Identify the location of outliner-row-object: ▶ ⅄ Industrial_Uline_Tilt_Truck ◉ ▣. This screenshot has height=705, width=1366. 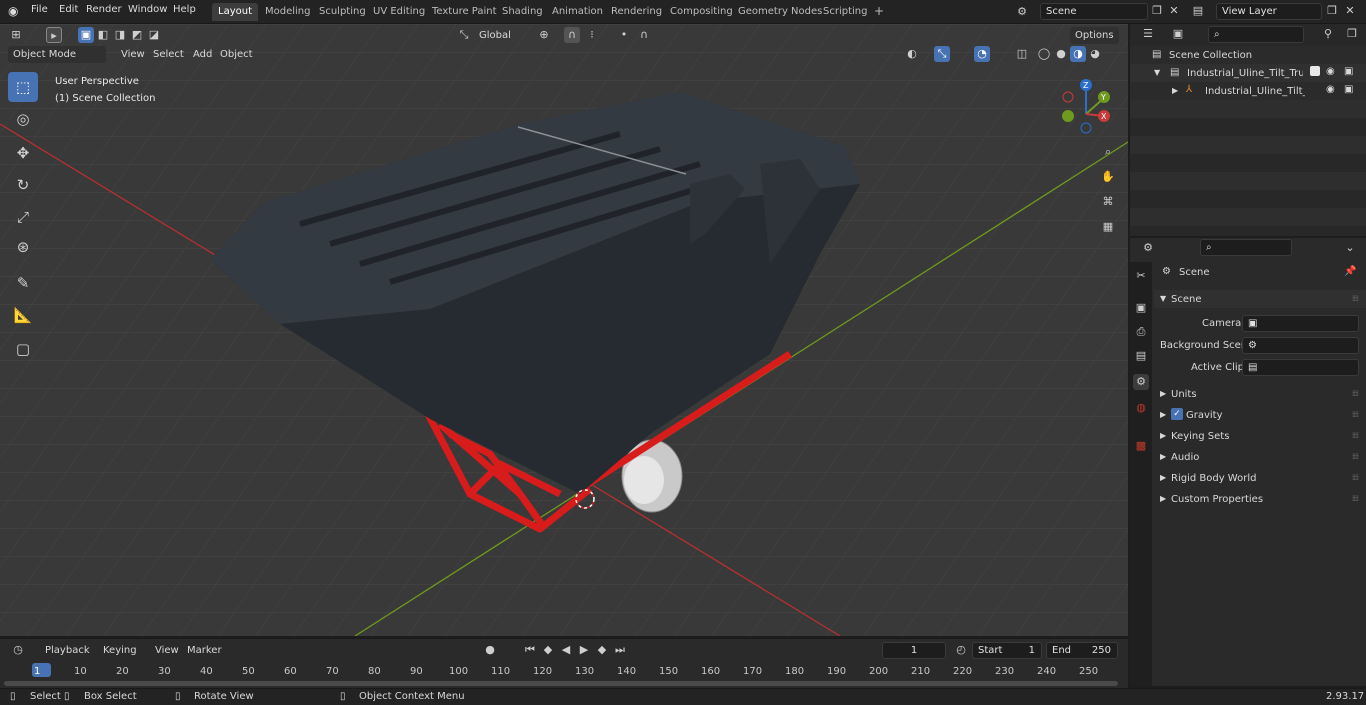
(1248, 91).